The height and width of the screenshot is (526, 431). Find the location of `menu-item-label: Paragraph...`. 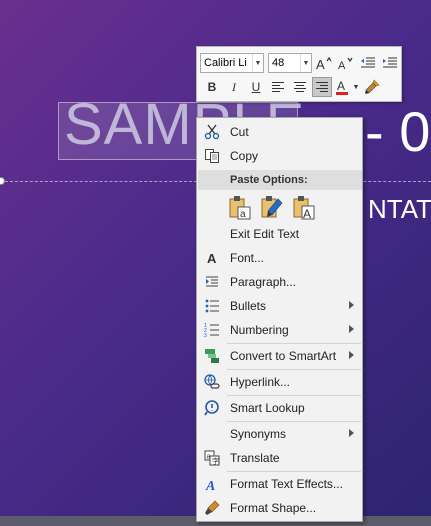

menu-item-label: Paragraph... is located at coordinates (263, 282).